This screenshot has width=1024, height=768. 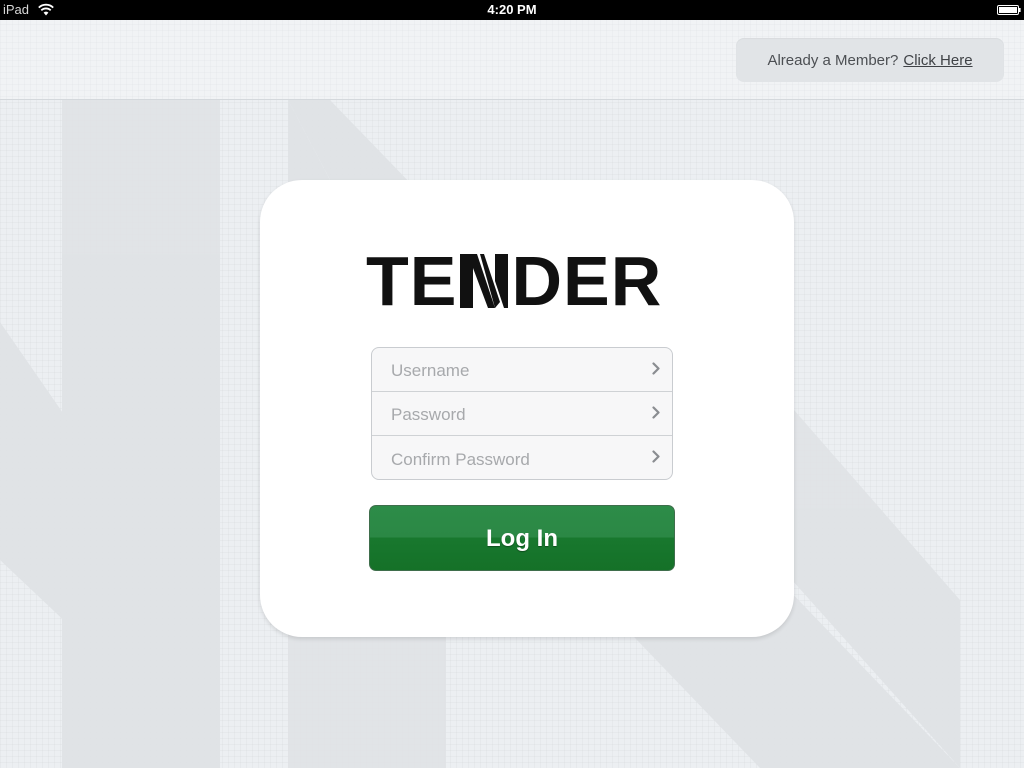 I want to click on status-bar: iPad 4:20 PM, so click(x=512, y=10).